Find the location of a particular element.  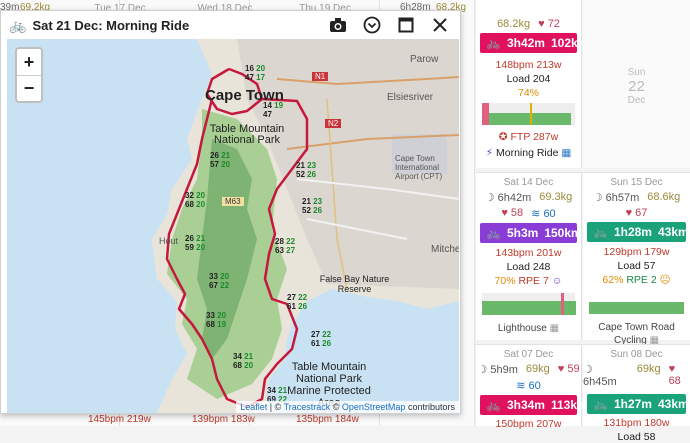

osm-link: OpenStreetMap is located at coordinates (374, 407).